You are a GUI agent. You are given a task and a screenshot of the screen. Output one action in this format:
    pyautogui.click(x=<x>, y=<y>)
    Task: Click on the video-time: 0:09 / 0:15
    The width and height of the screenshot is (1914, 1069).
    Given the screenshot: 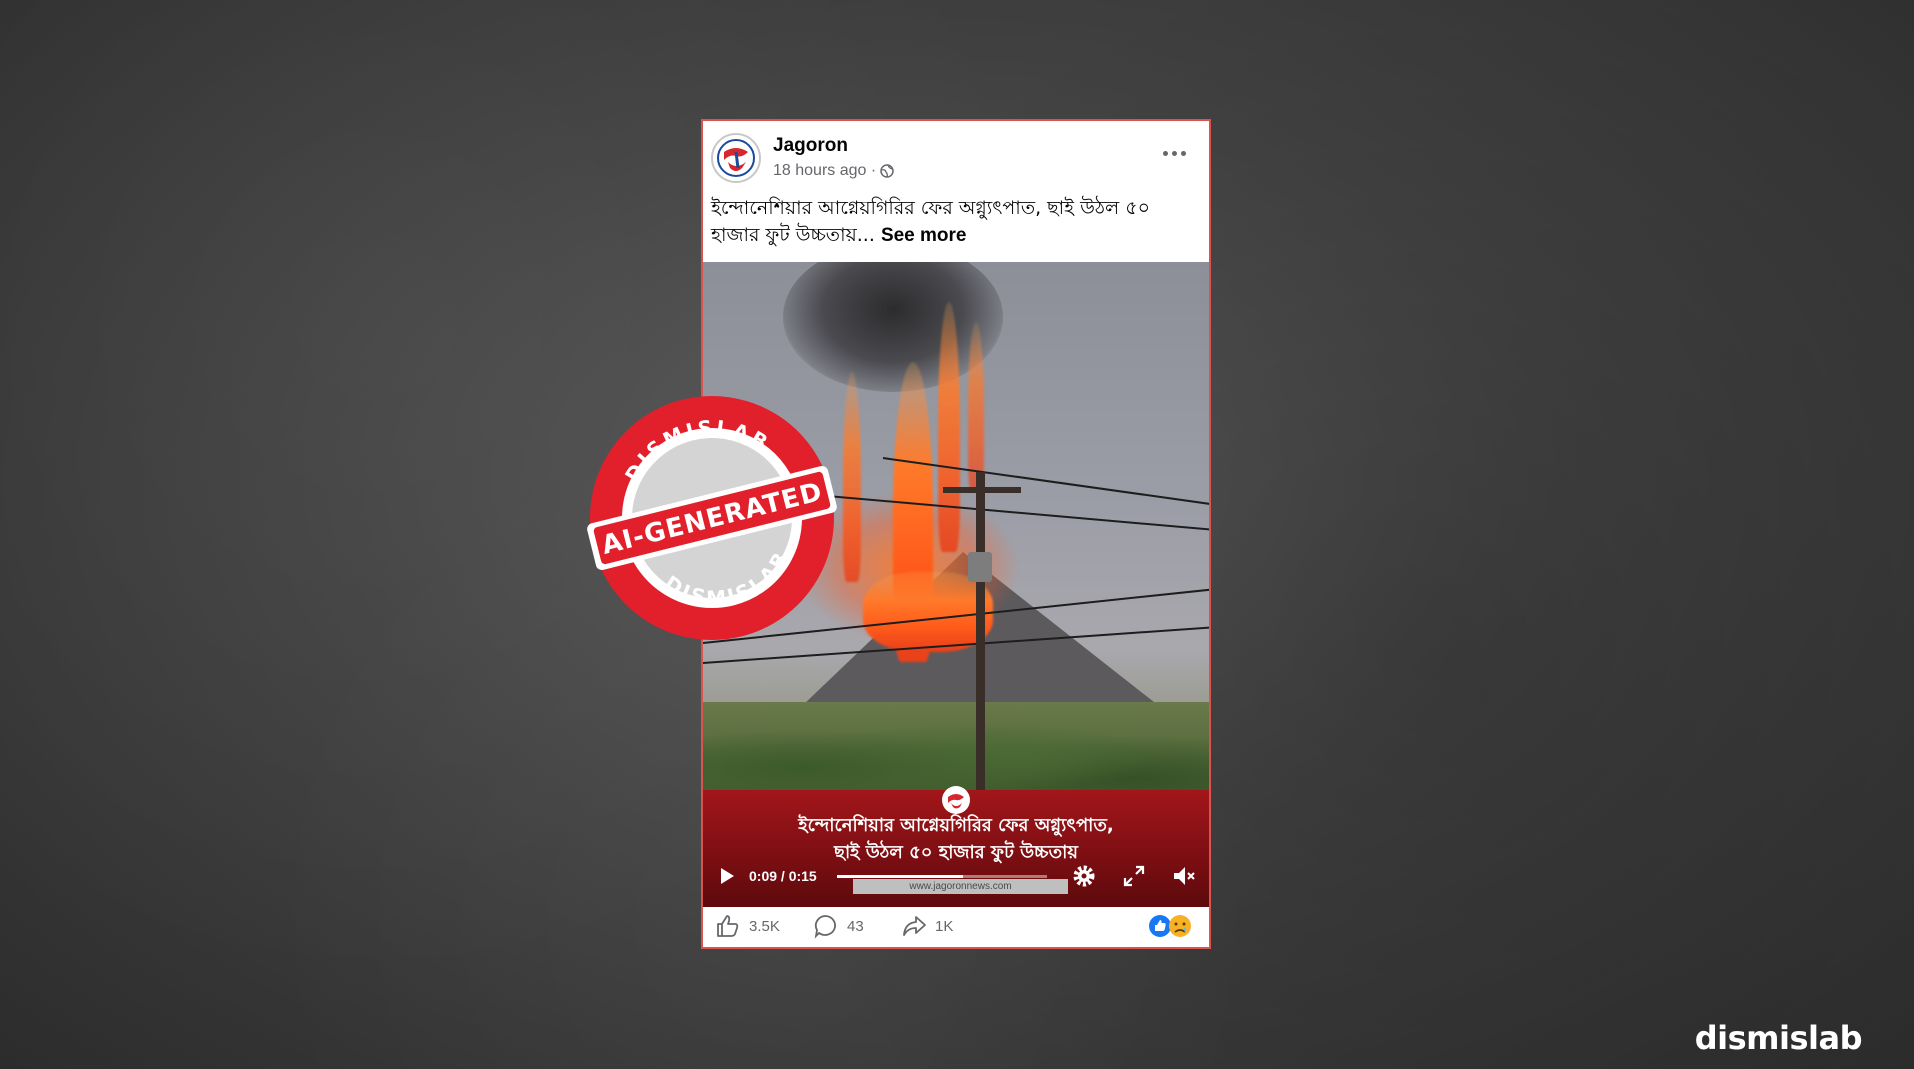 What is the action you would take?
    pyautogui.click(x=783, y=876)
    